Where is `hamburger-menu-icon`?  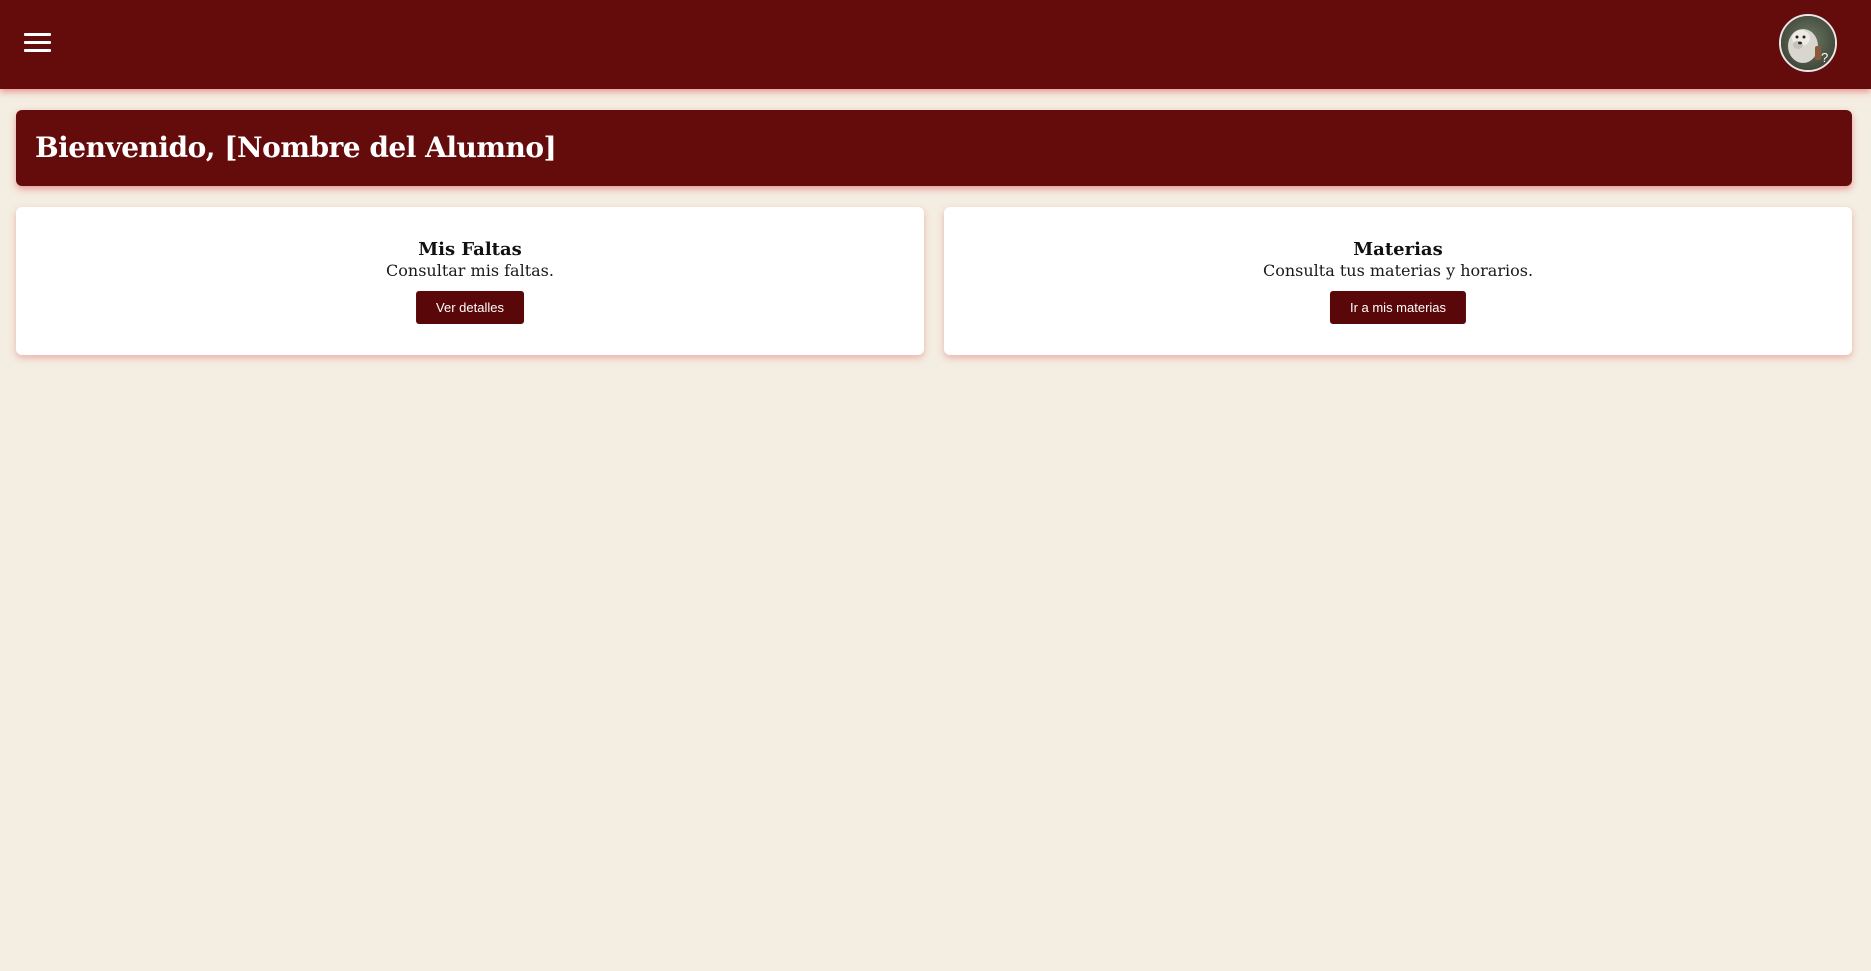 hamburger-menu-icon is located at coordinates (38, 42).